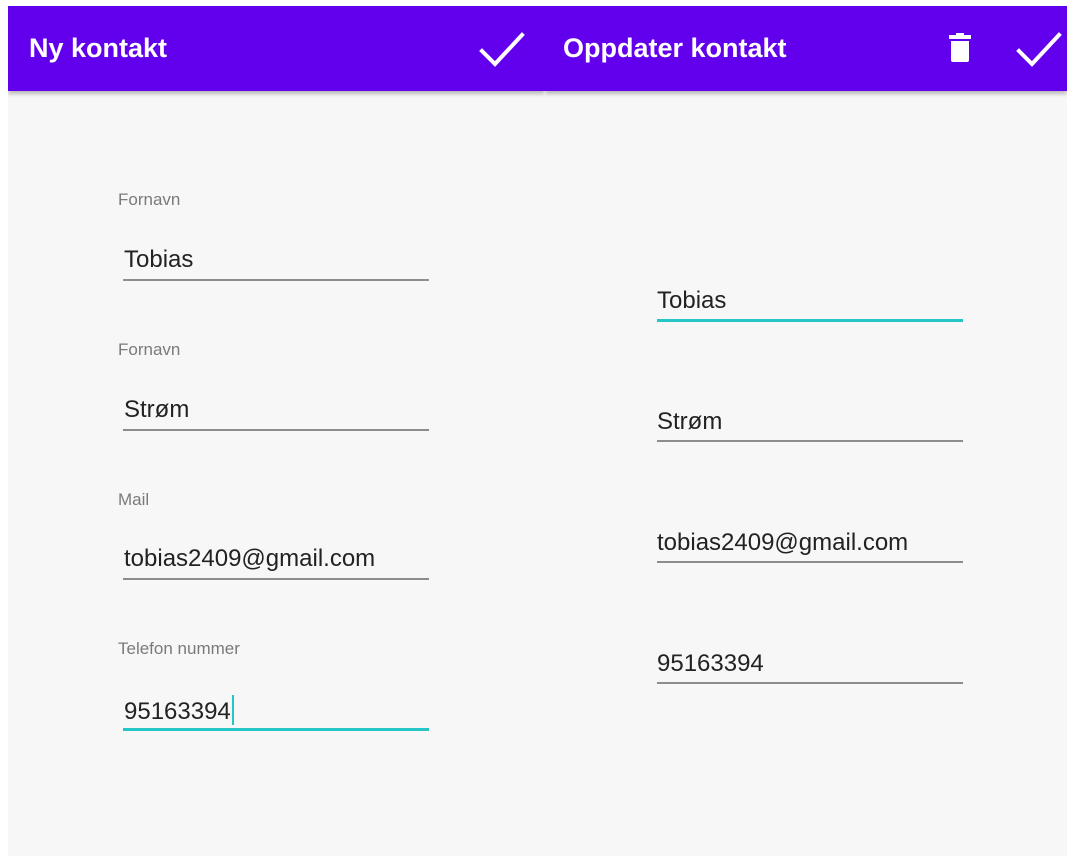 The width and height of the screenshot is (1067, 856). What do you see at coordinates (134, 499) in the screenshot?
I see `mail-label: Mail` at bounding box center [134, 499].